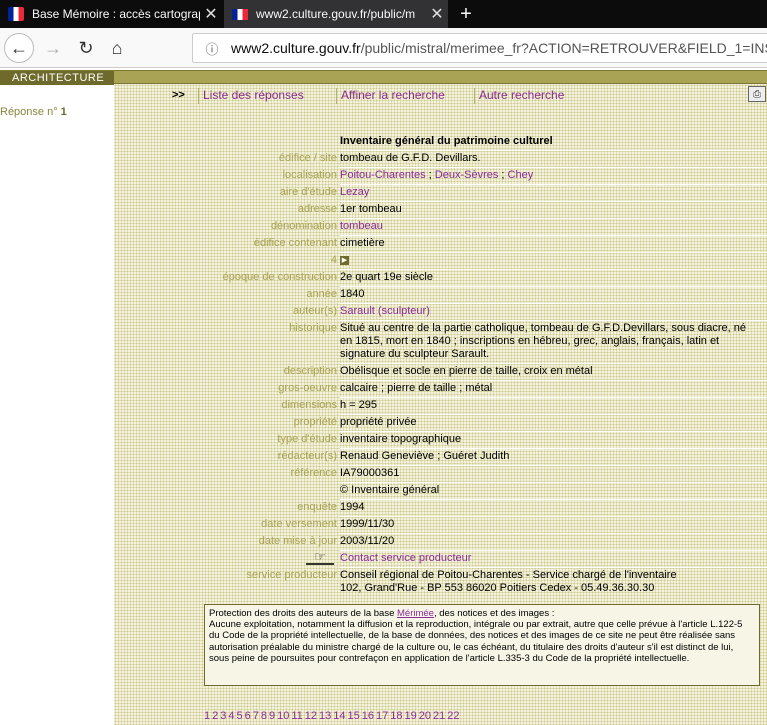 This screenshot has height=725, width=767. I want to click on field-text: h = 295, so click(359, 405).